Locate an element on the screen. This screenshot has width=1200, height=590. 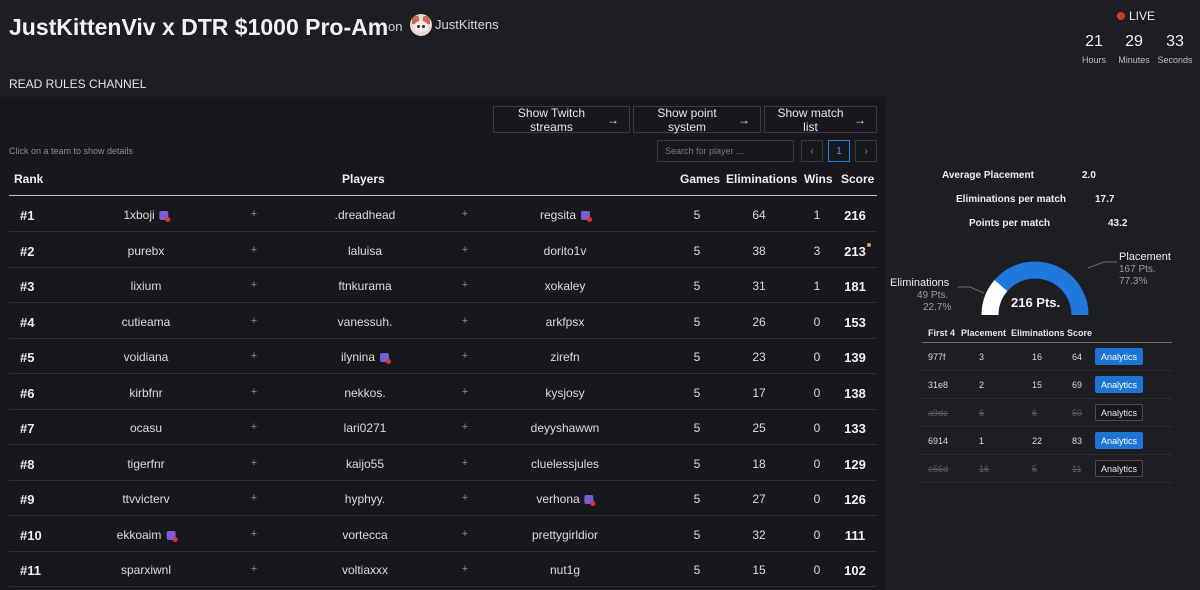
score-cell-text: 126 is located at coordinates (855, 499).